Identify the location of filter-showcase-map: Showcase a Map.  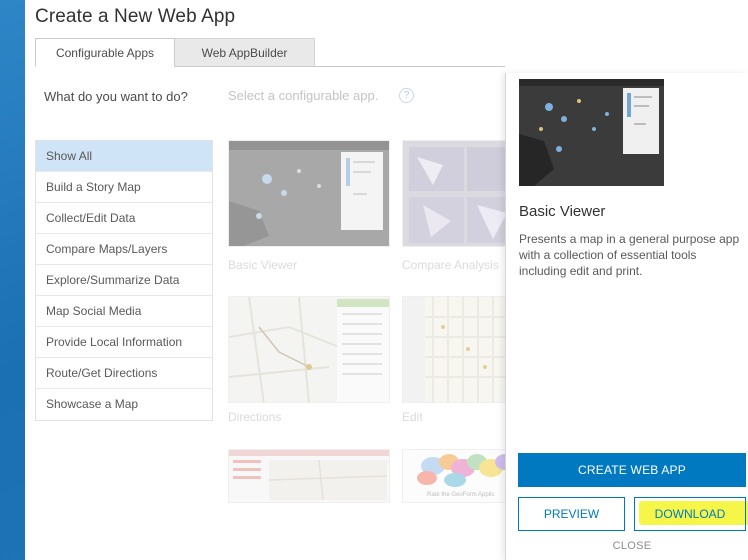
(124, 404).